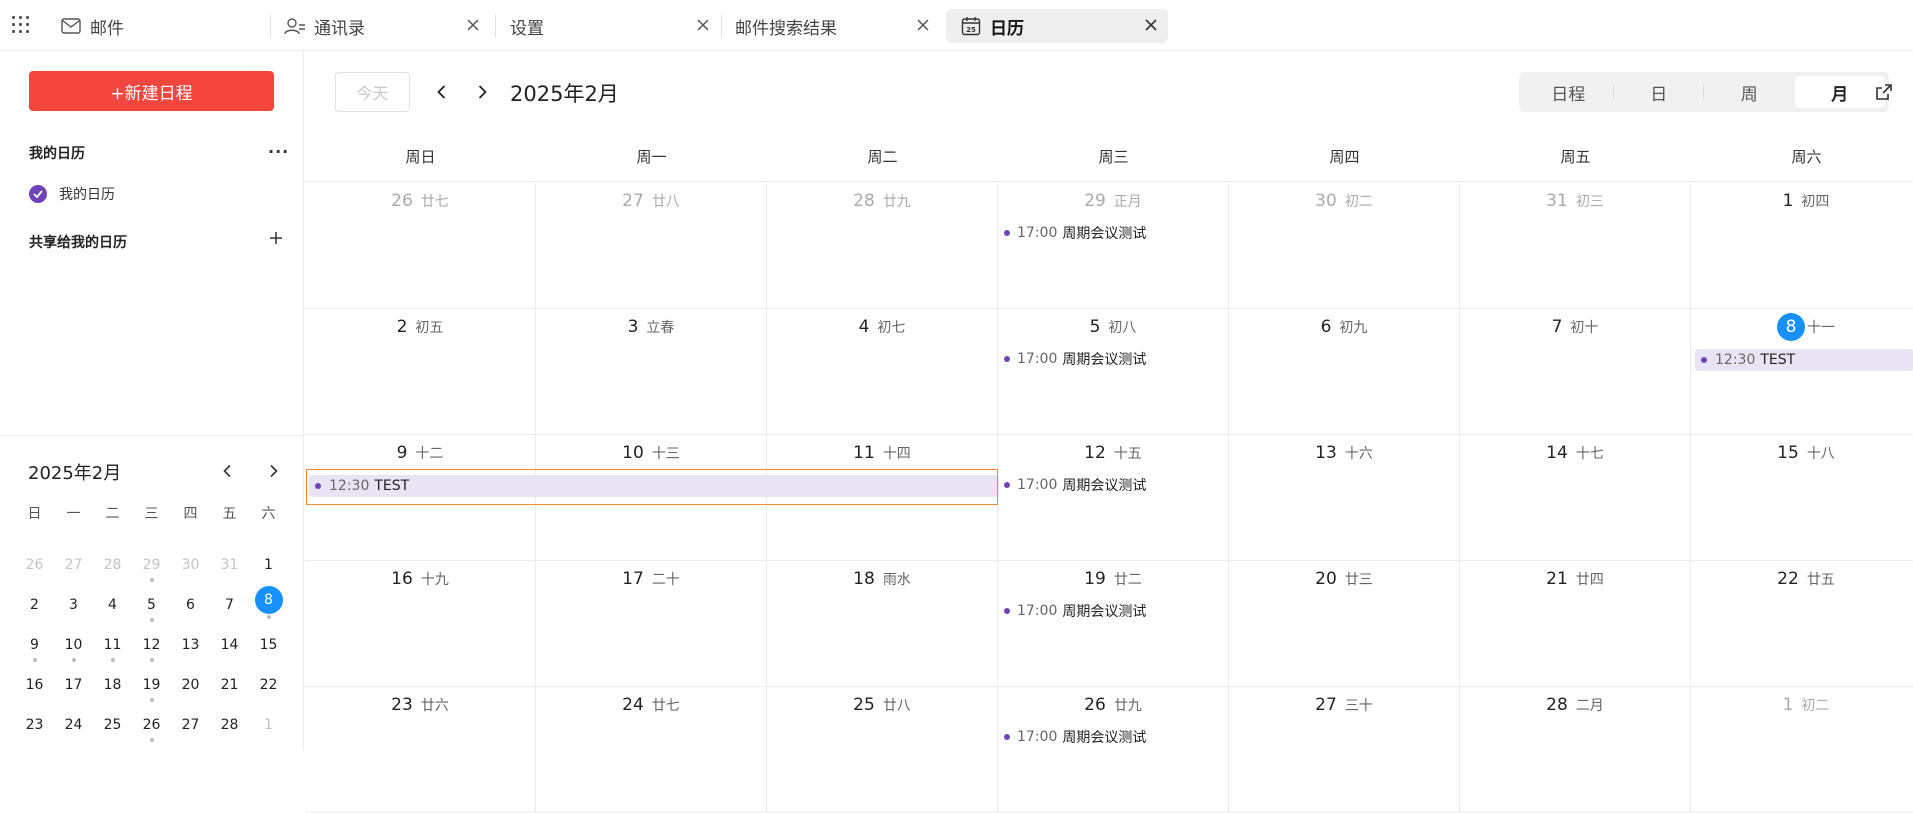 The width and height of the screenshot is (1913, 813). Describe the element at coordinates (1802, 245) in the screenshot. I see `day-cell: 1 初四` at that location.